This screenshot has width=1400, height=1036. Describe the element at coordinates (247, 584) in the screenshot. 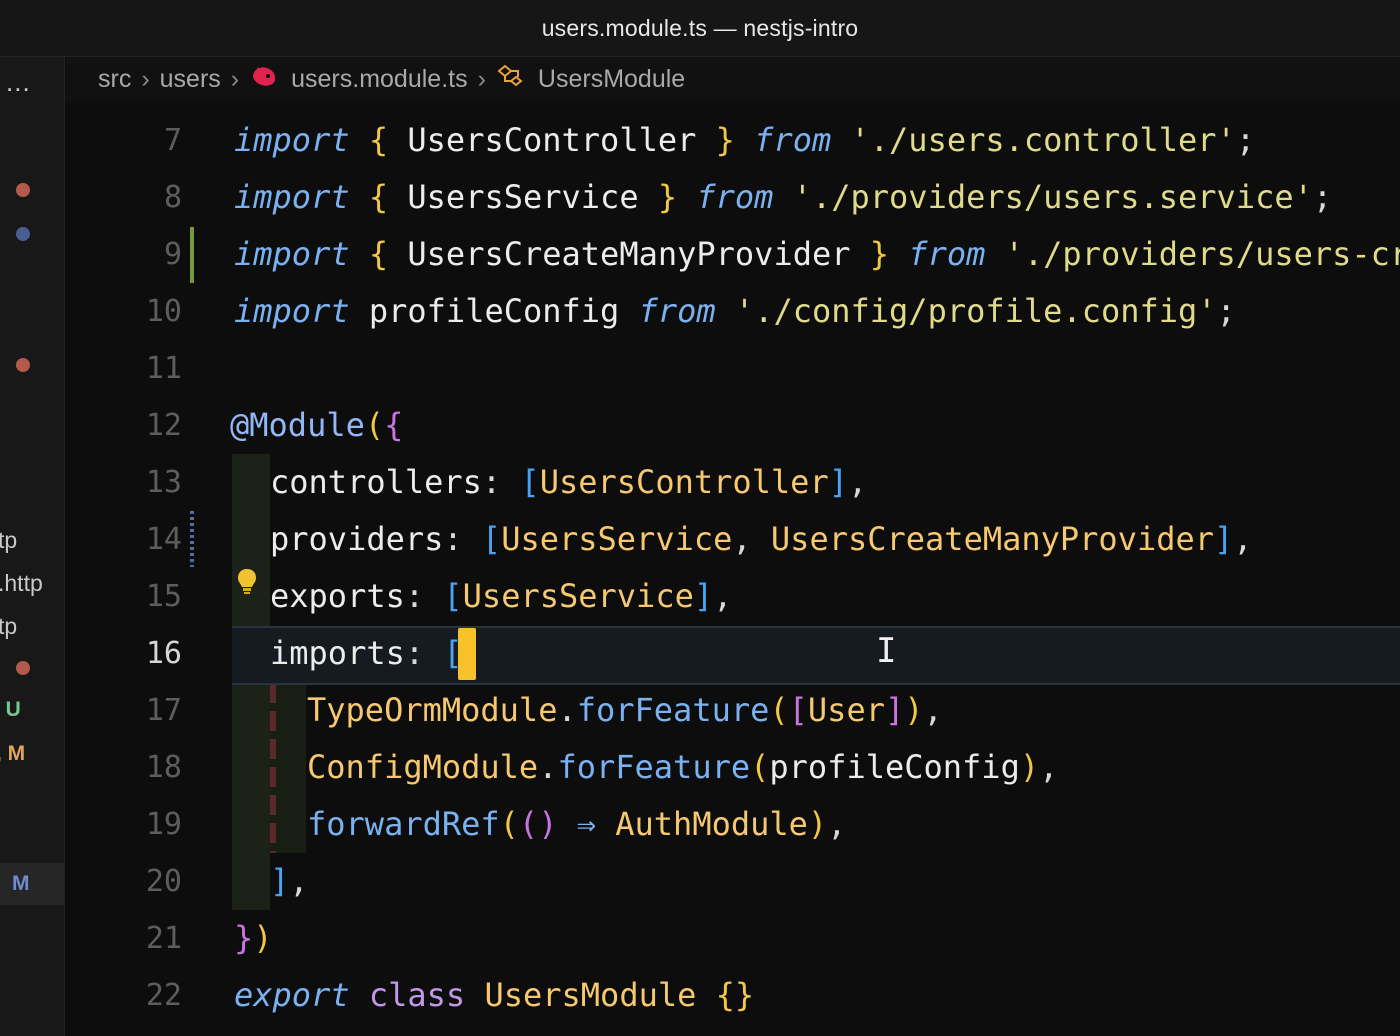

I see `lightbulb-icon` at that location.